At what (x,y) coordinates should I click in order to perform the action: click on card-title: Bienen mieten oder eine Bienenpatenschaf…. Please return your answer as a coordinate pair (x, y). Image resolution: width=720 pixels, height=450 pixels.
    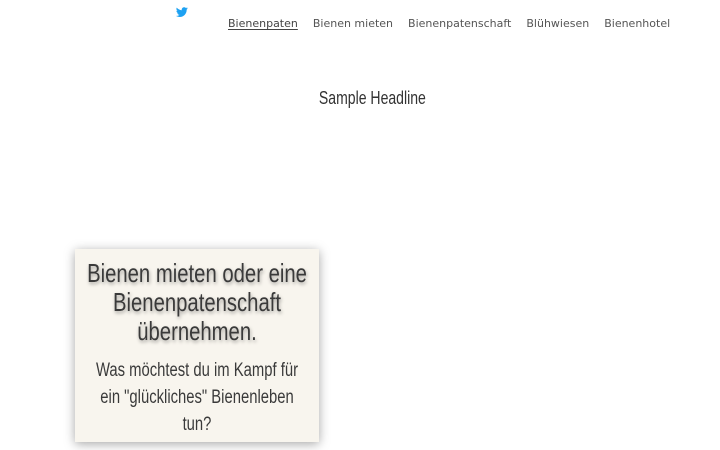
    Looking at the image, I should click on (197, 302).